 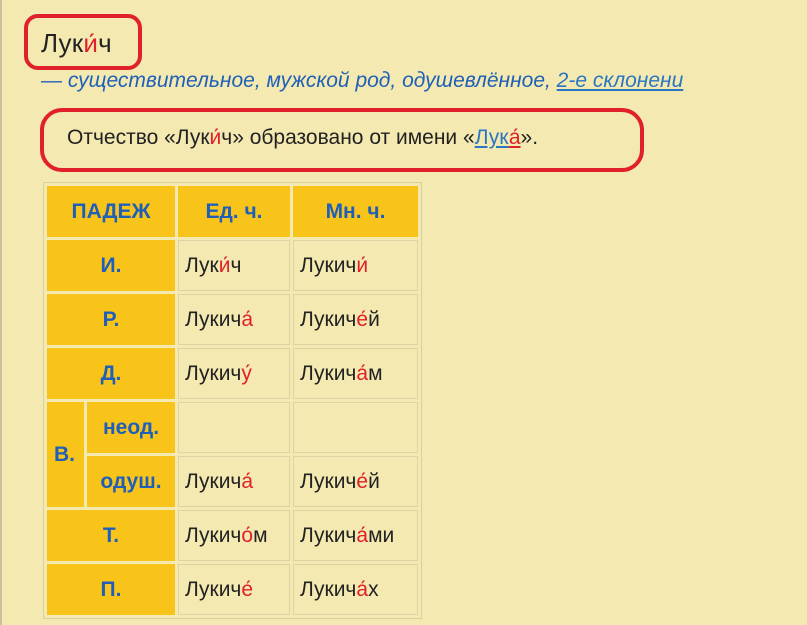 I want to click on luka-link: Лука́, so click(x=498, y=137).